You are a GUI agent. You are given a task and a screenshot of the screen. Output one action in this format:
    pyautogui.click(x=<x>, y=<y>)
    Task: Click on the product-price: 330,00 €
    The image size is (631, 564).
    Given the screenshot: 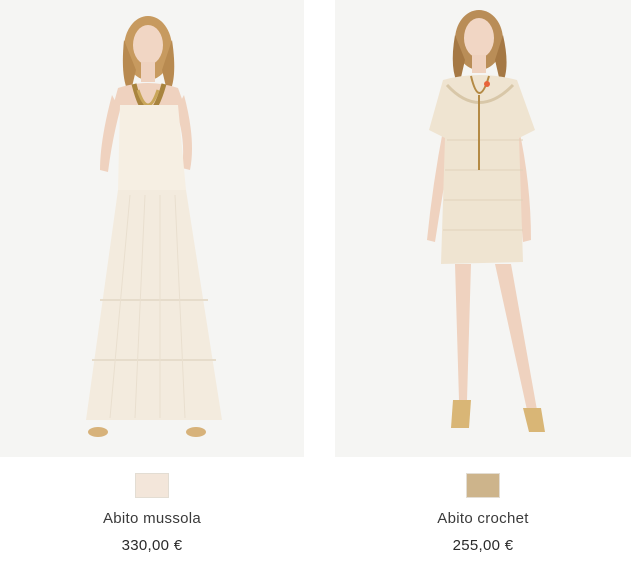 What is the action you would take?
    pyautogui.click(x=152, y=545)
    